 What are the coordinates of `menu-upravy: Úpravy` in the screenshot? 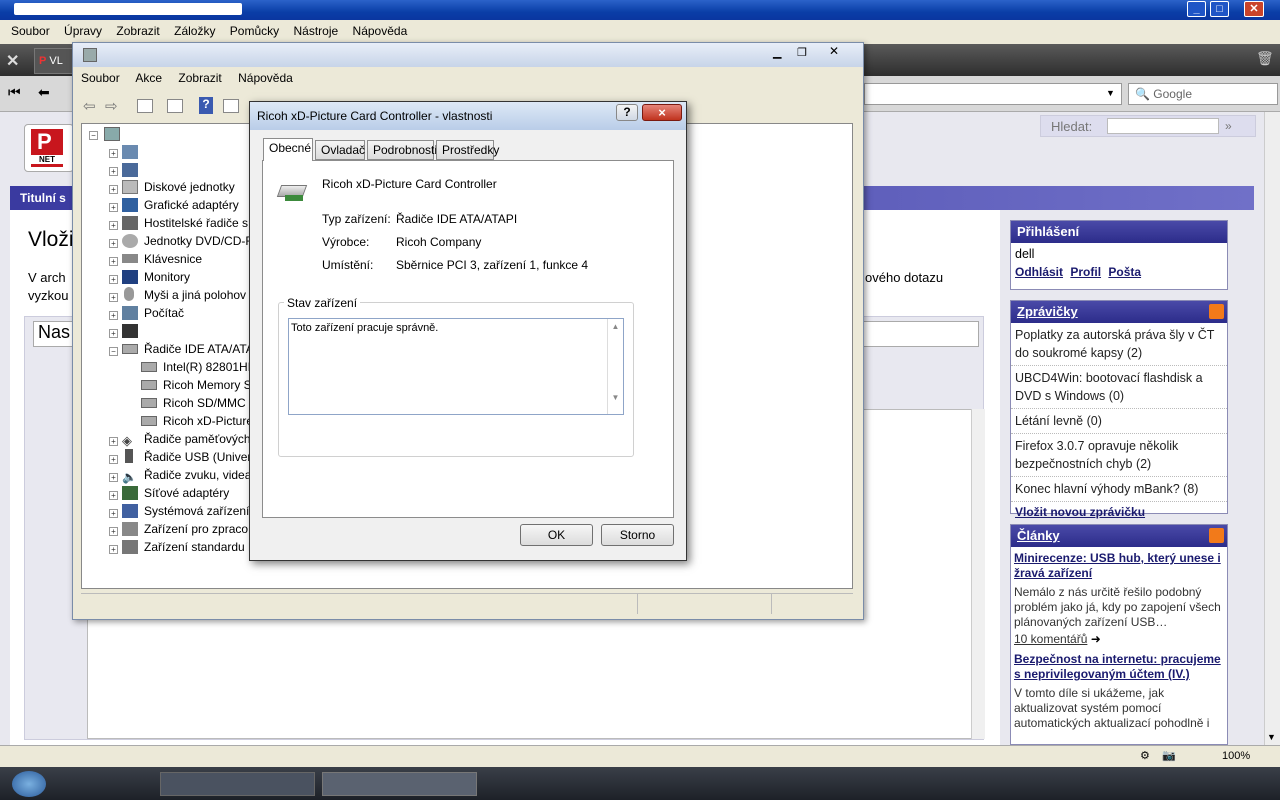 It's located at (83, 31).